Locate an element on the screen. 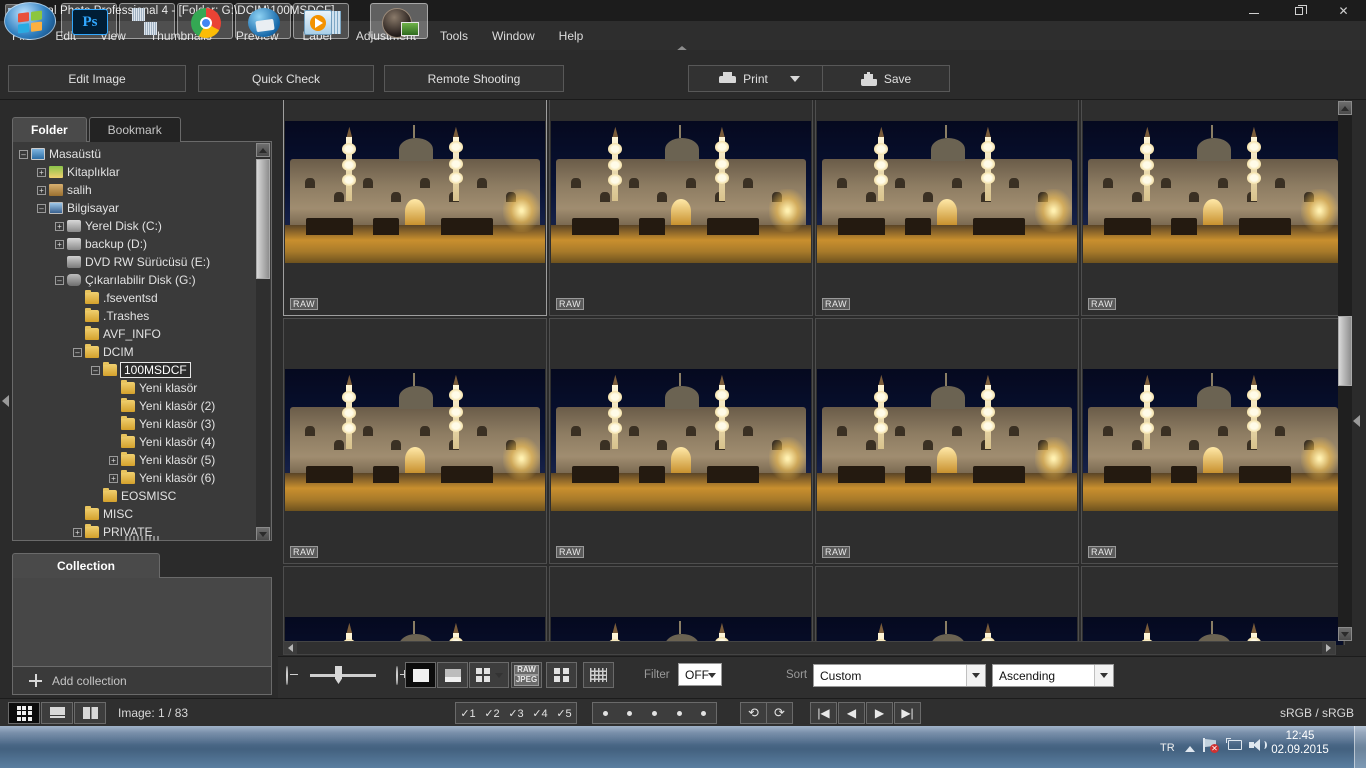  scroll-down-icon is located at coordinates (263, 533).